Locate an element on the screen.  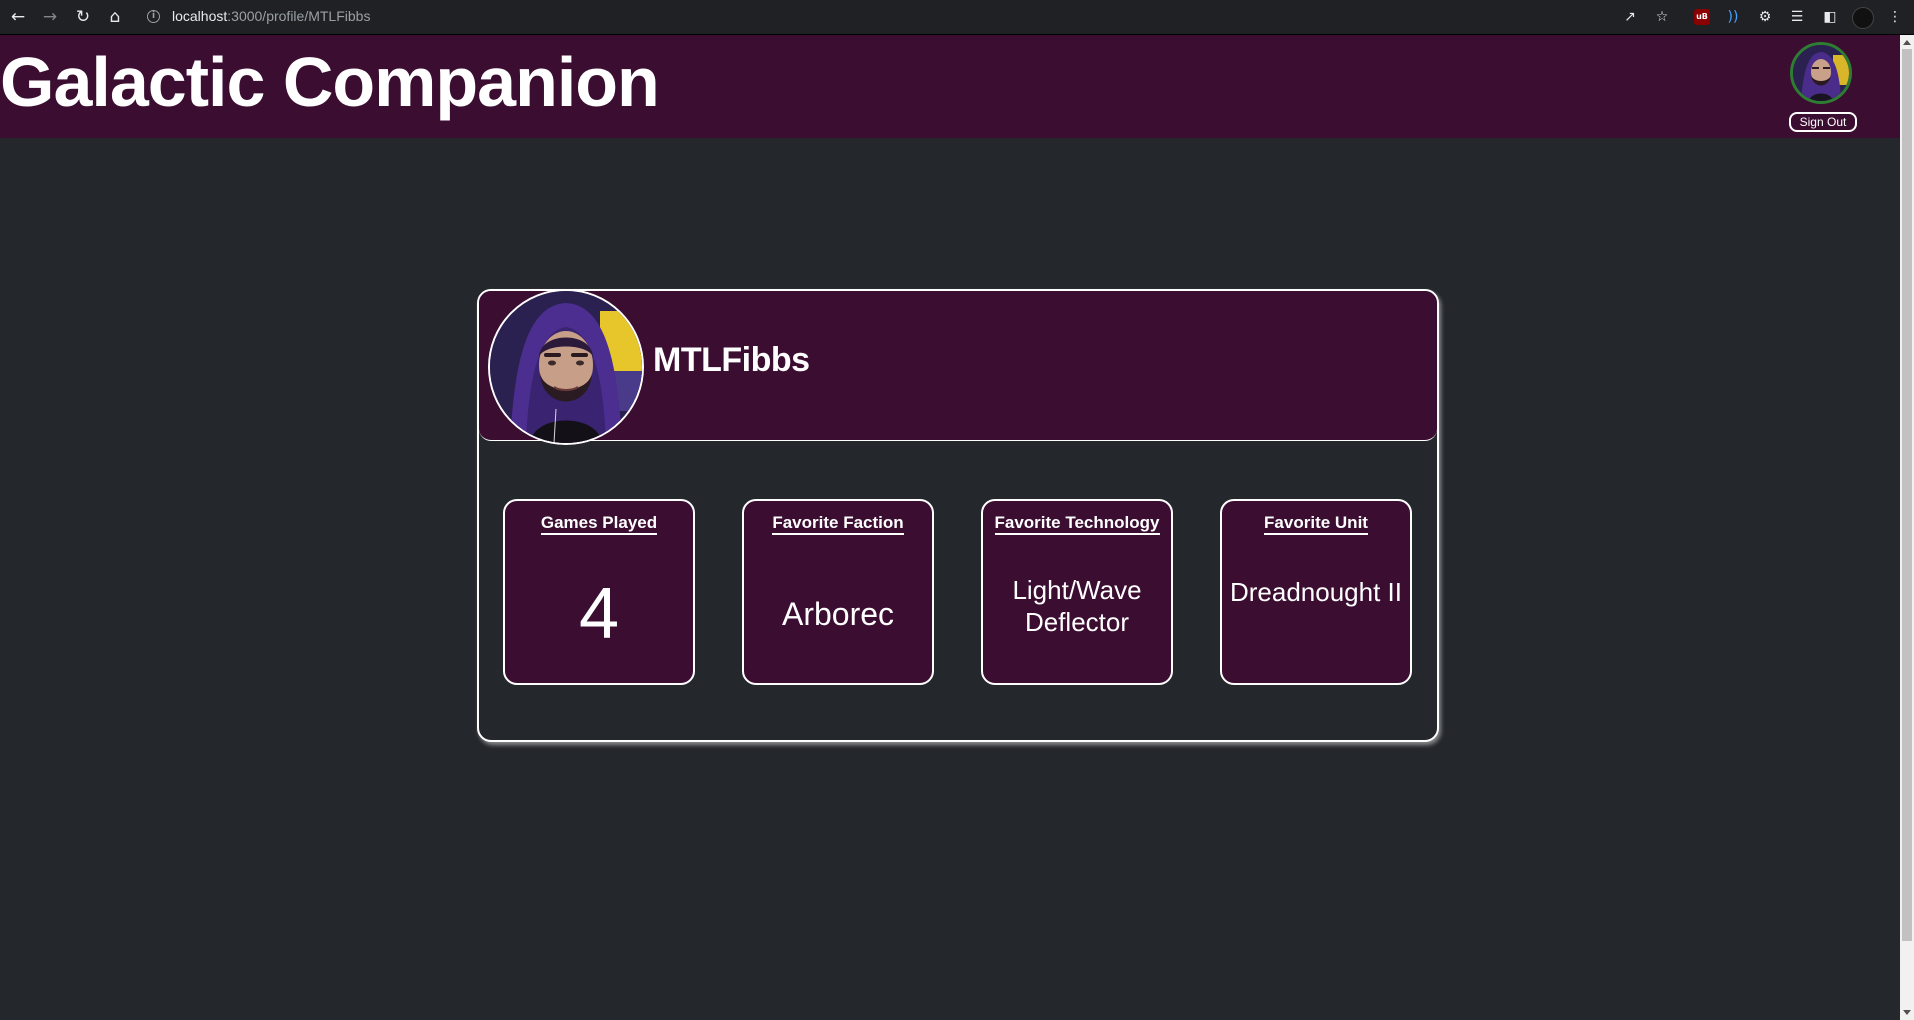
sound-extension-icon: )) is located at coordinates (1733, 17).